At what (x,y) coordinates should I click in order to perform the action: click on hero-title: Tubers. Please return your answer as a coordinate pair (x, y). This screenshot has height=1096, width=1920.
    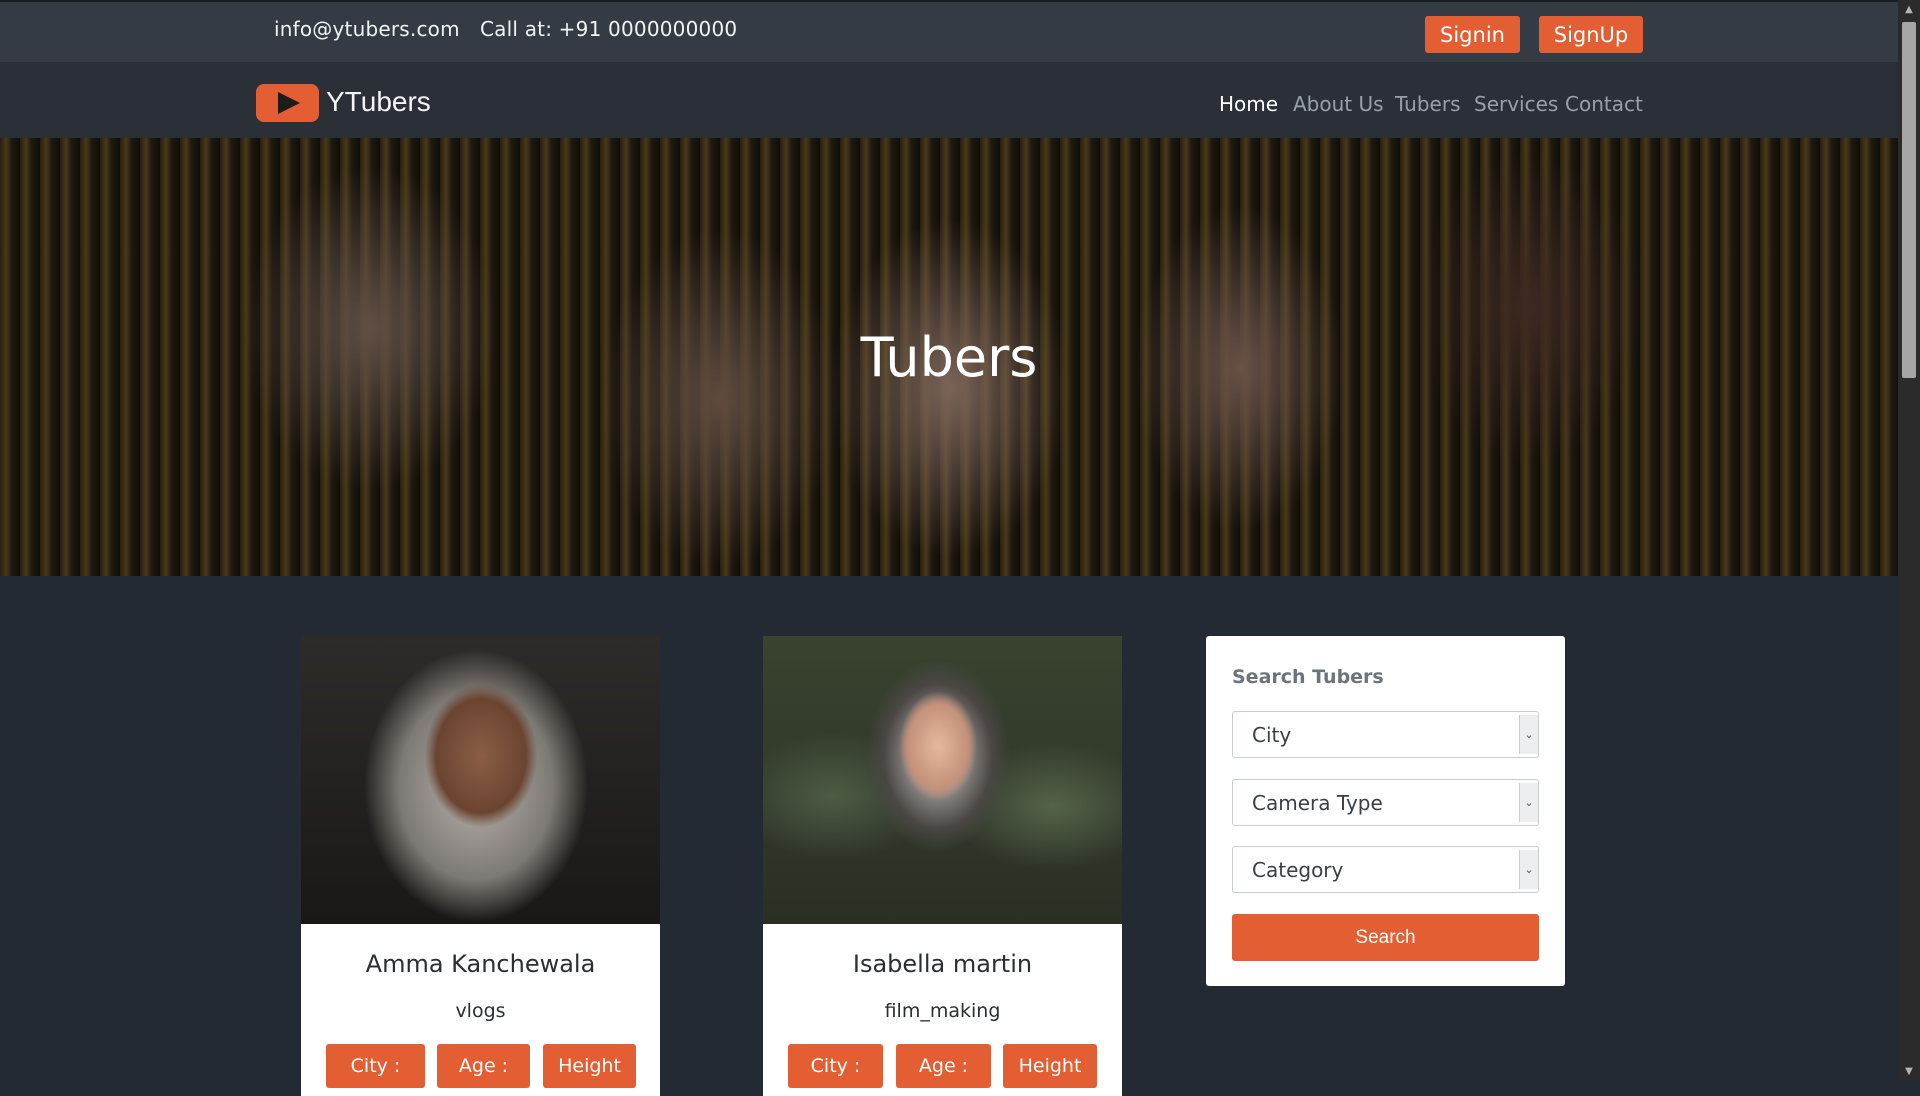
    Looking at the image, I should click on (949, 357).